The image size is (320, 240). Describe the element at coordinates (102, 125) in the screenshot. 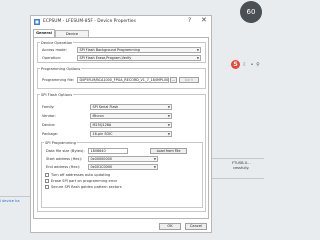

I see `device-value: M25Q128A` at that location.